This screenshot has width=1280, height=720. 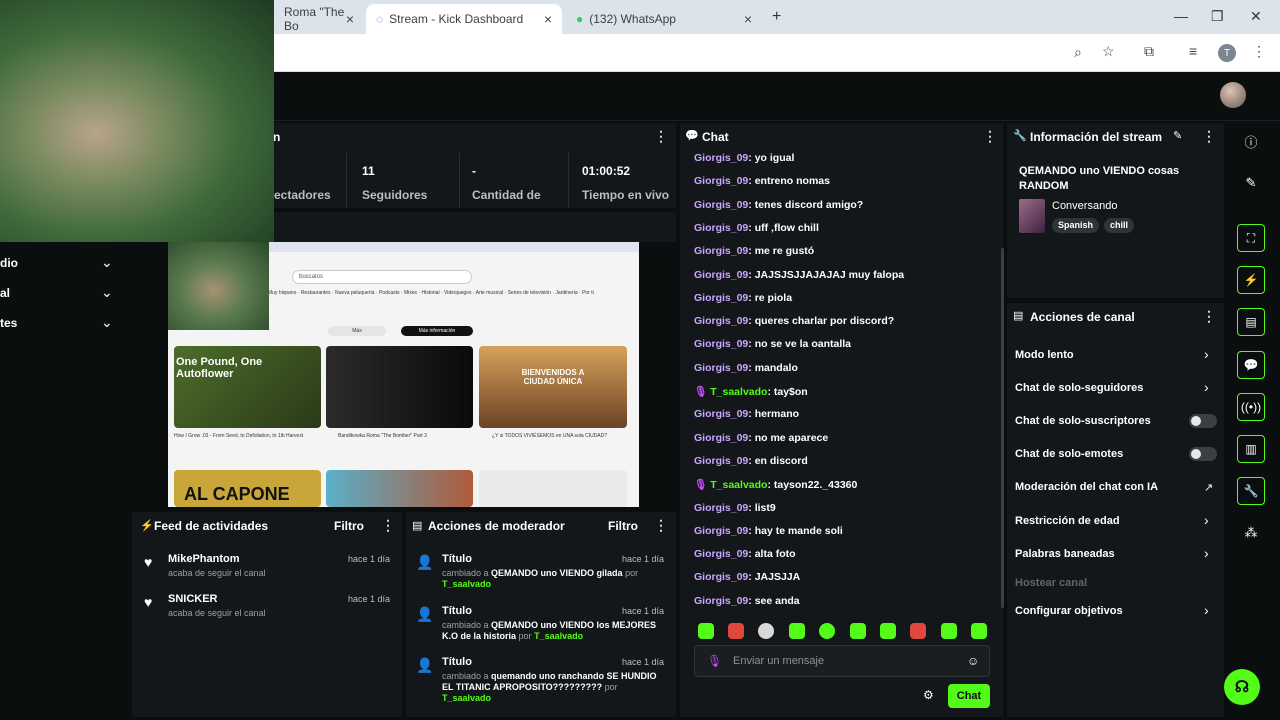 What do you see at coordinates (1251, 533) in the screenshot?
I see `network-icon: ⁂` at bounding box center [1251, 533].